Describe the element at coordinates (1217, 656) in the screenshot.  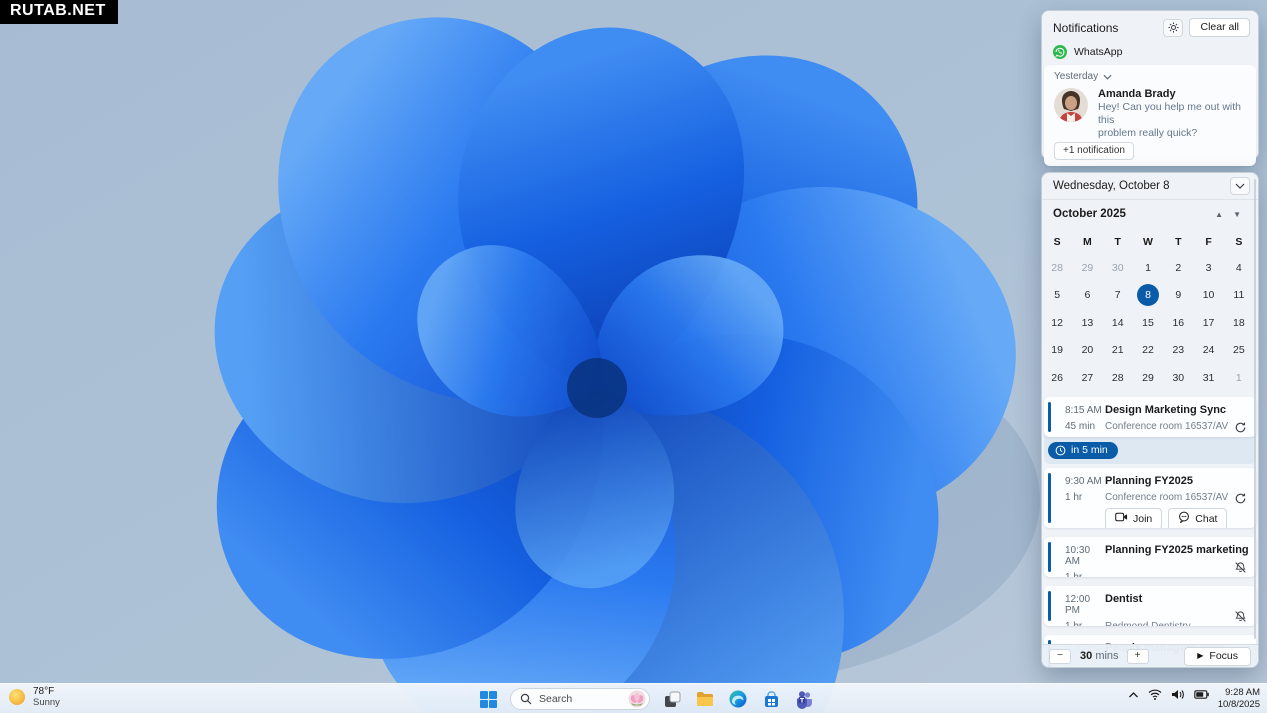
I see `focus-start-button: ▶ Focus` at that location.